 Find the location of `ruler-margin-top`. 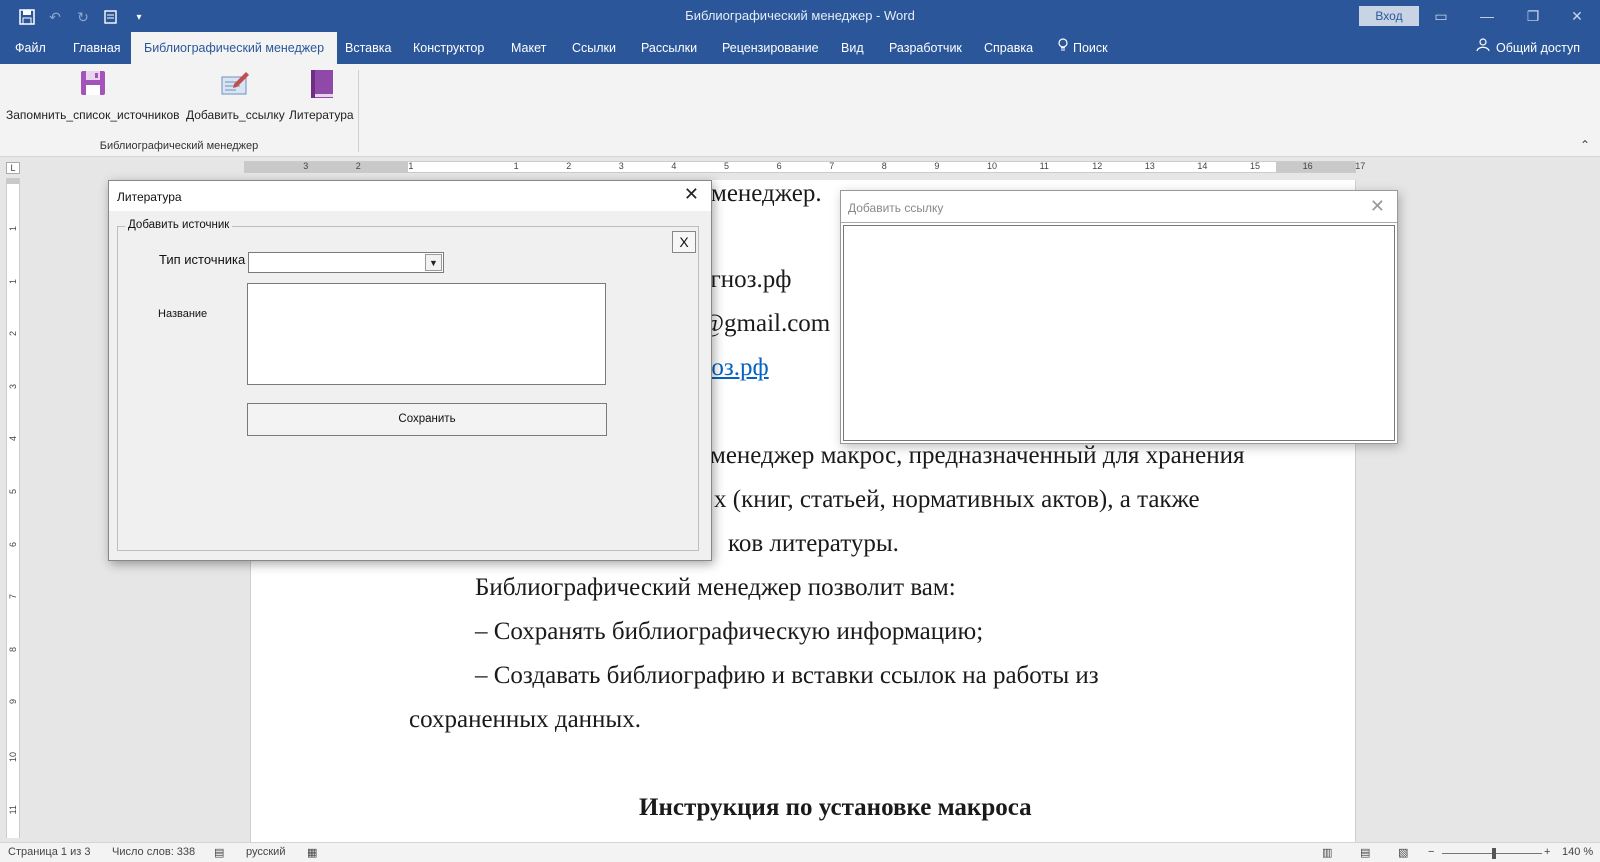

ruler-margin-top is located at coordinates (13, 181).